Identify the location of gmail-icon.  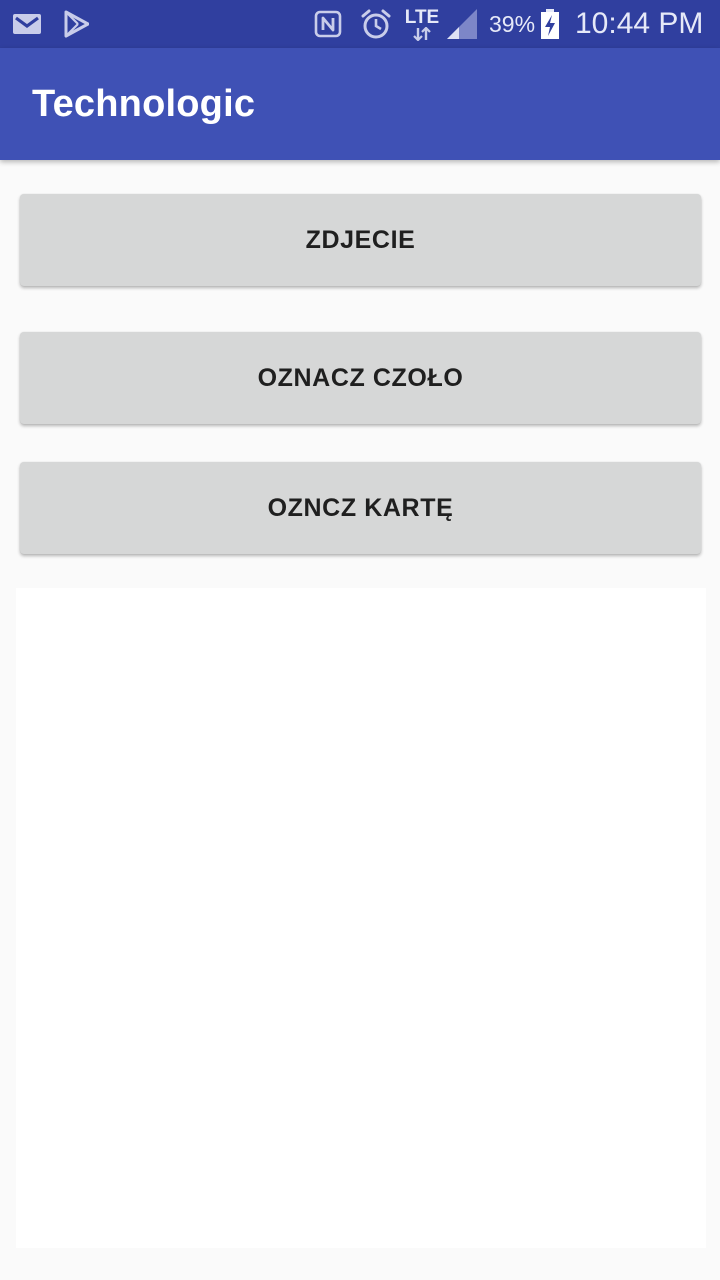
(27, 24).